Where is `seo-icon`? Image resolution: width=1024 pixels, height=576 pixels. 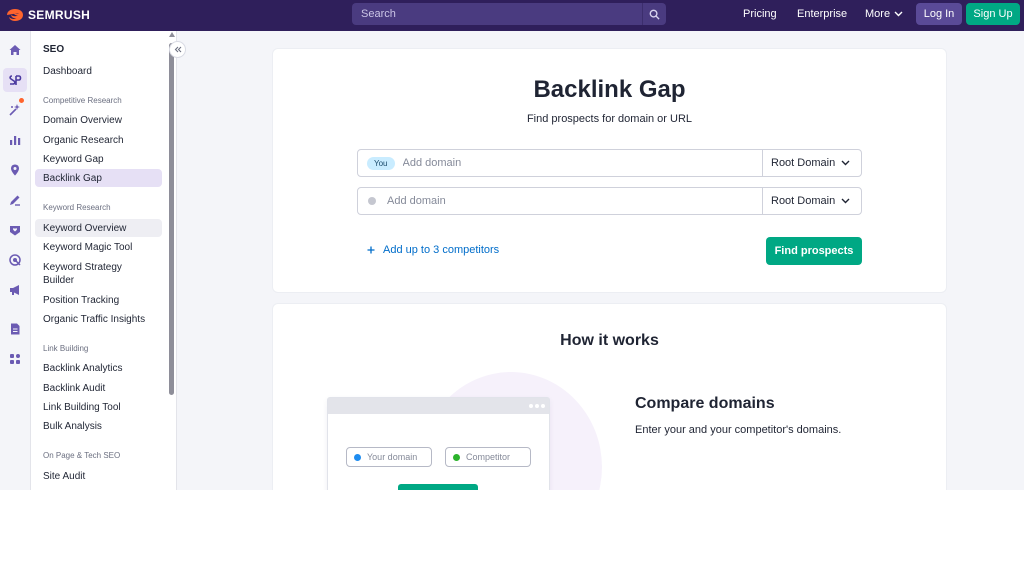 seo-icon is located at coordinates (15, 80).